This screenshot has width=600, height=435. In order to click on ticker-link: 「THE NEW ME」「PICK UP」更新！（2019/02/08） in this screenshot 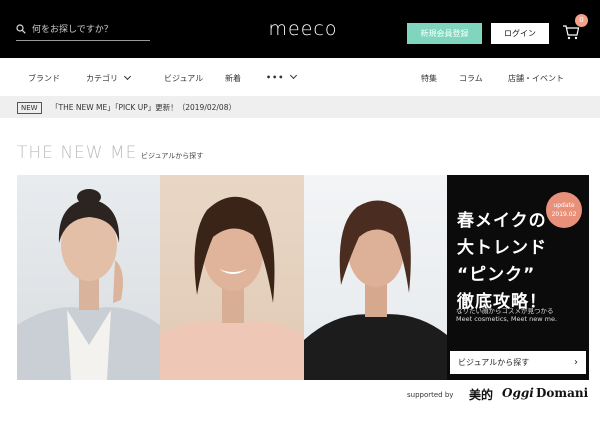, I will do `click(143, 107)`.